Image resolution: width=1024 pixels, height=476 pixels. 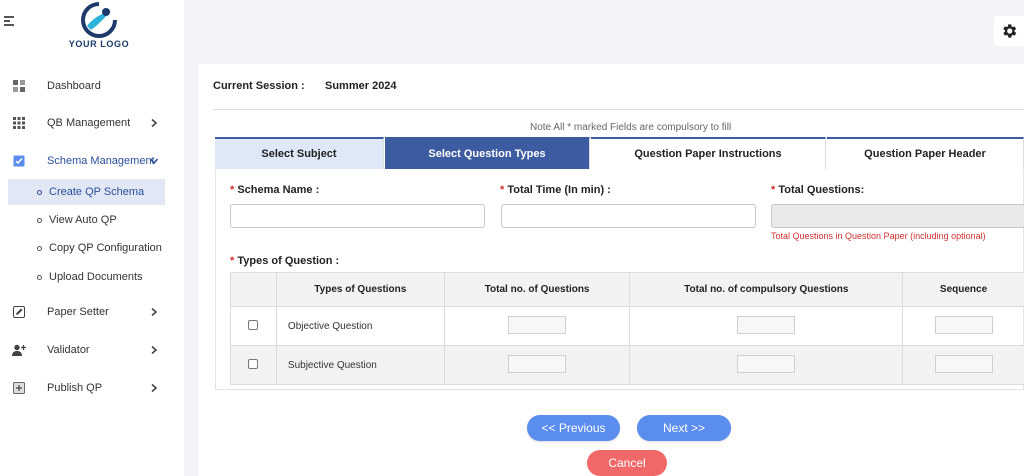 What do you see at coordinates (74, 86) in the screenshot?
I see `sidebar-item-label: Dashboard` at bounding box center [74, 86].